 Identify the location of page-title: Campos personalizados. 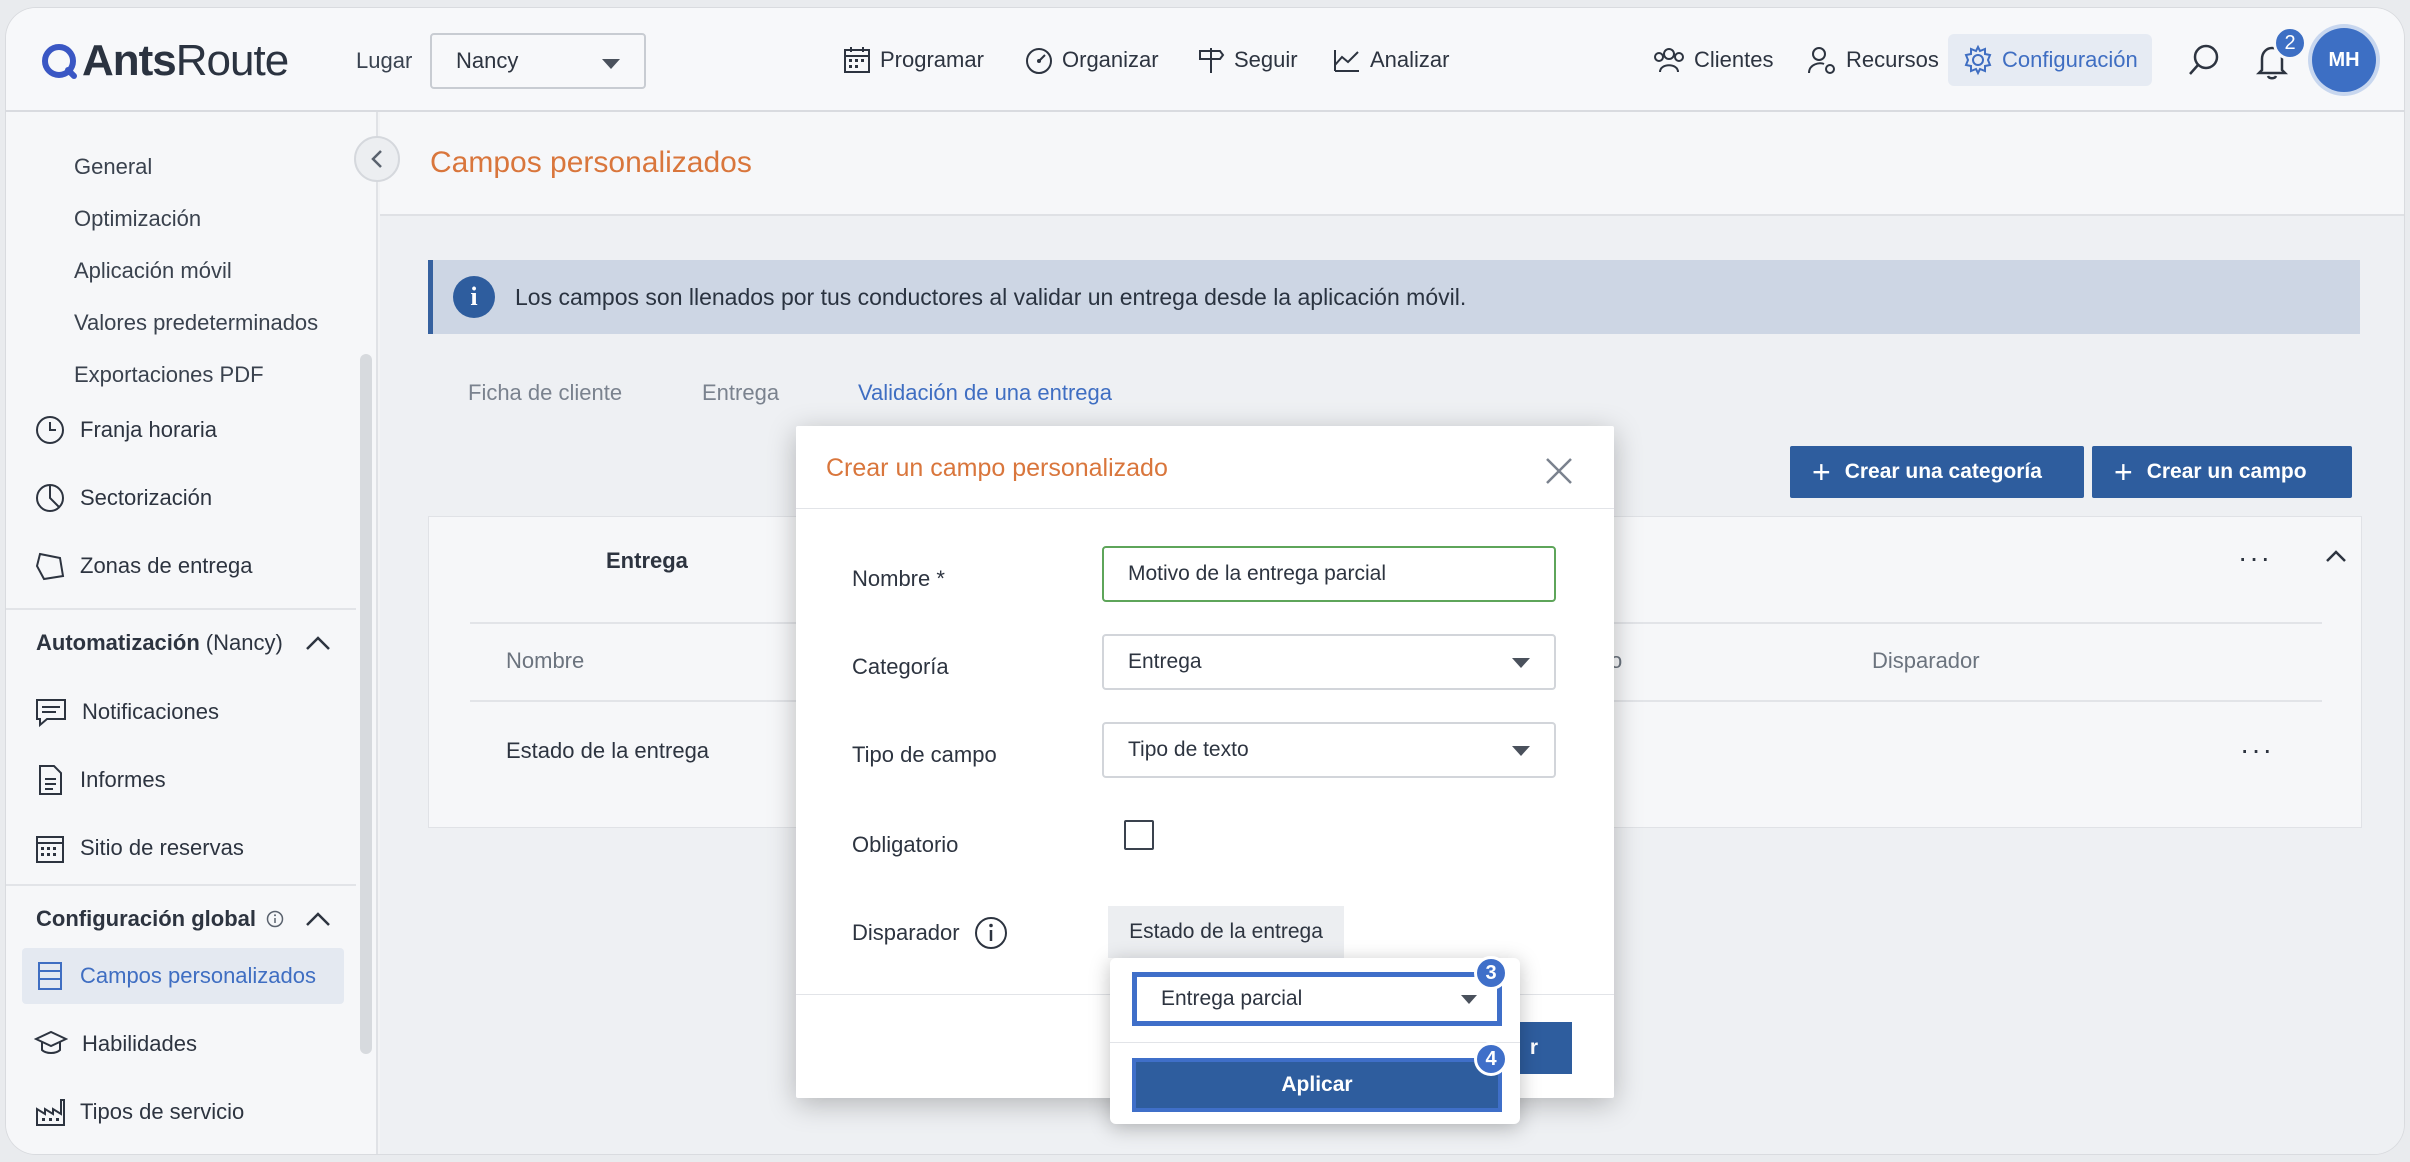
(591, 162).